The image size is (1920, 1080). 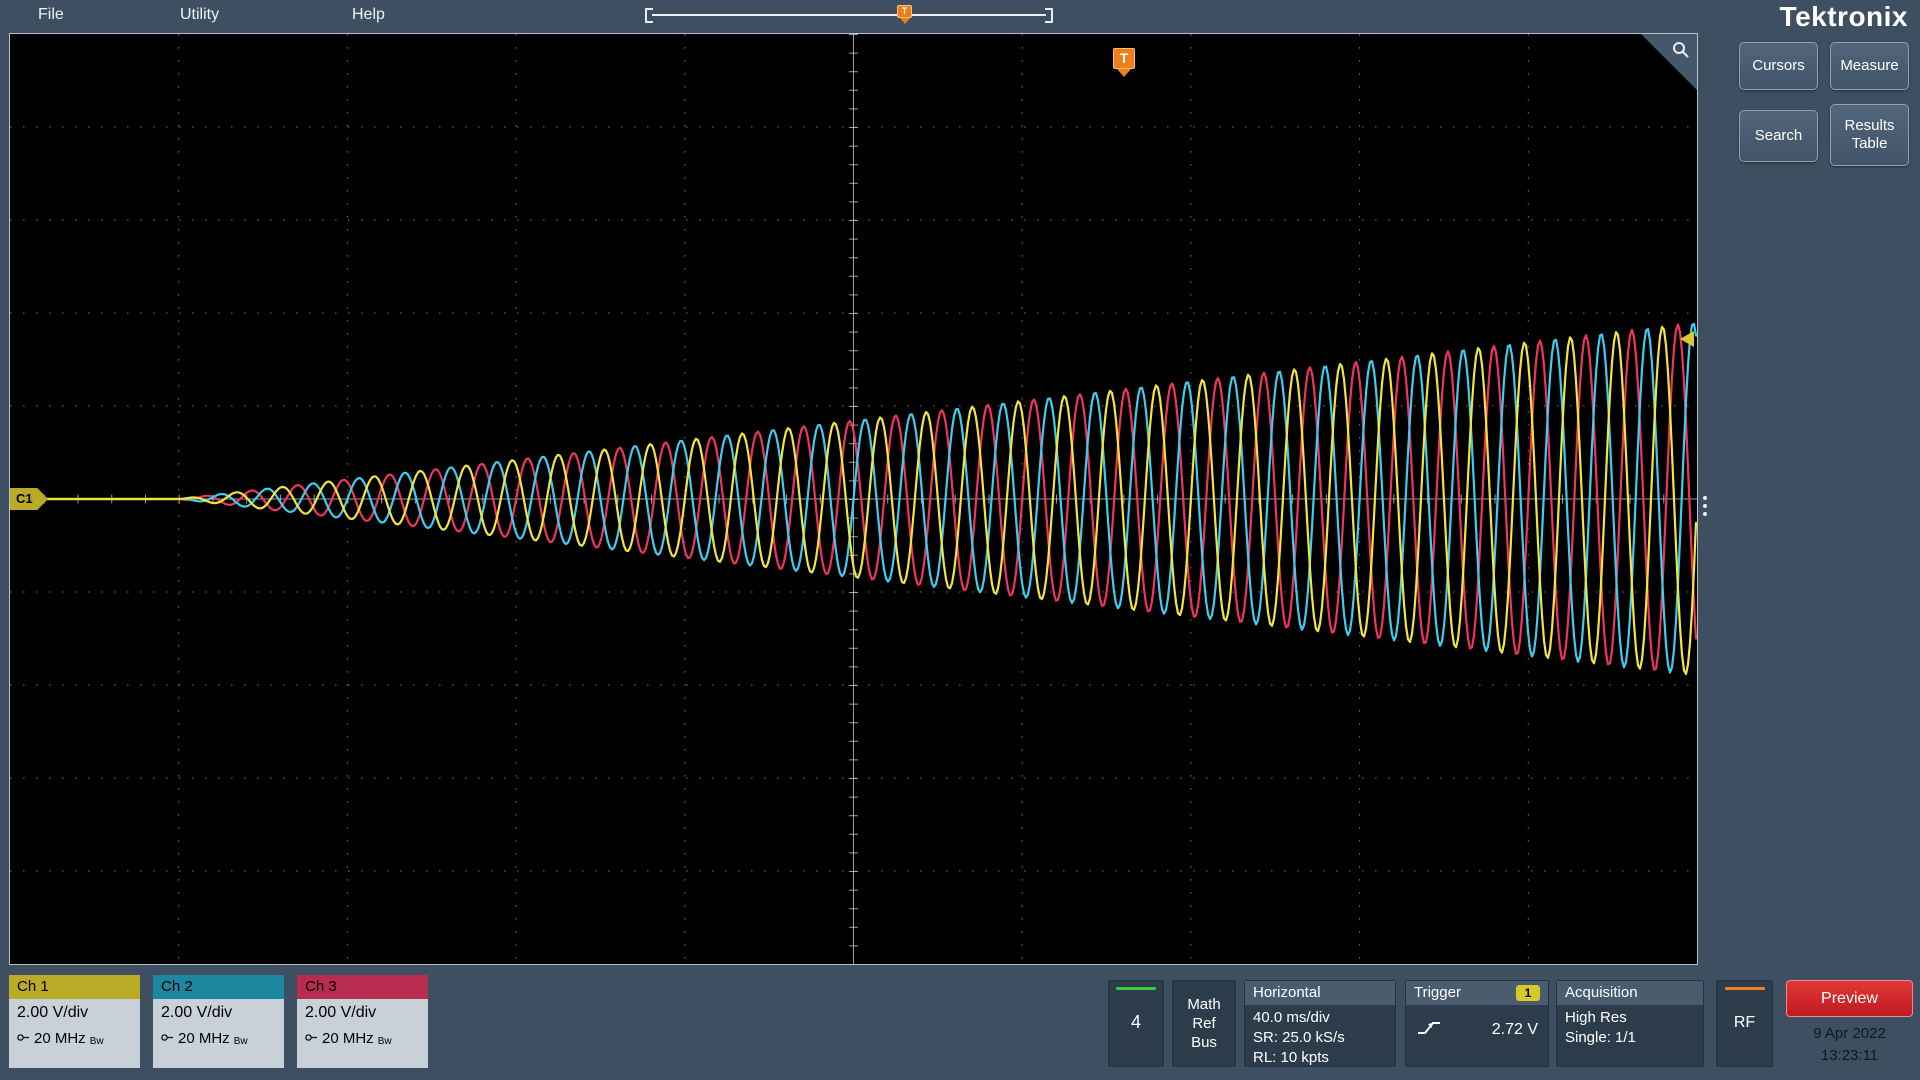 I want to click on trigger-level: 2.72 V, so click(x=1514, y=1029).